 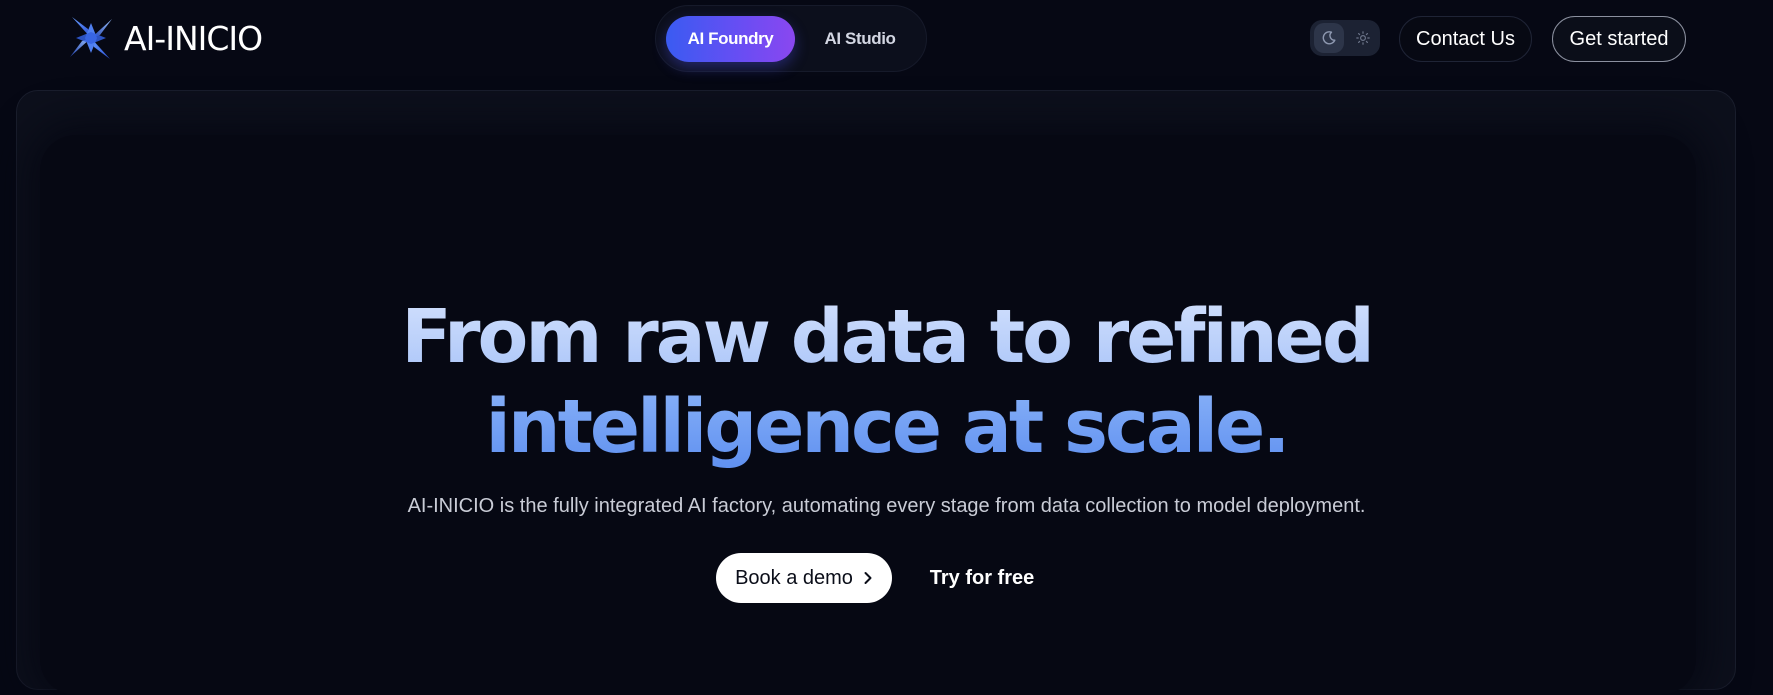 I want to click on moon-icon, so click(x=1329, y=38).